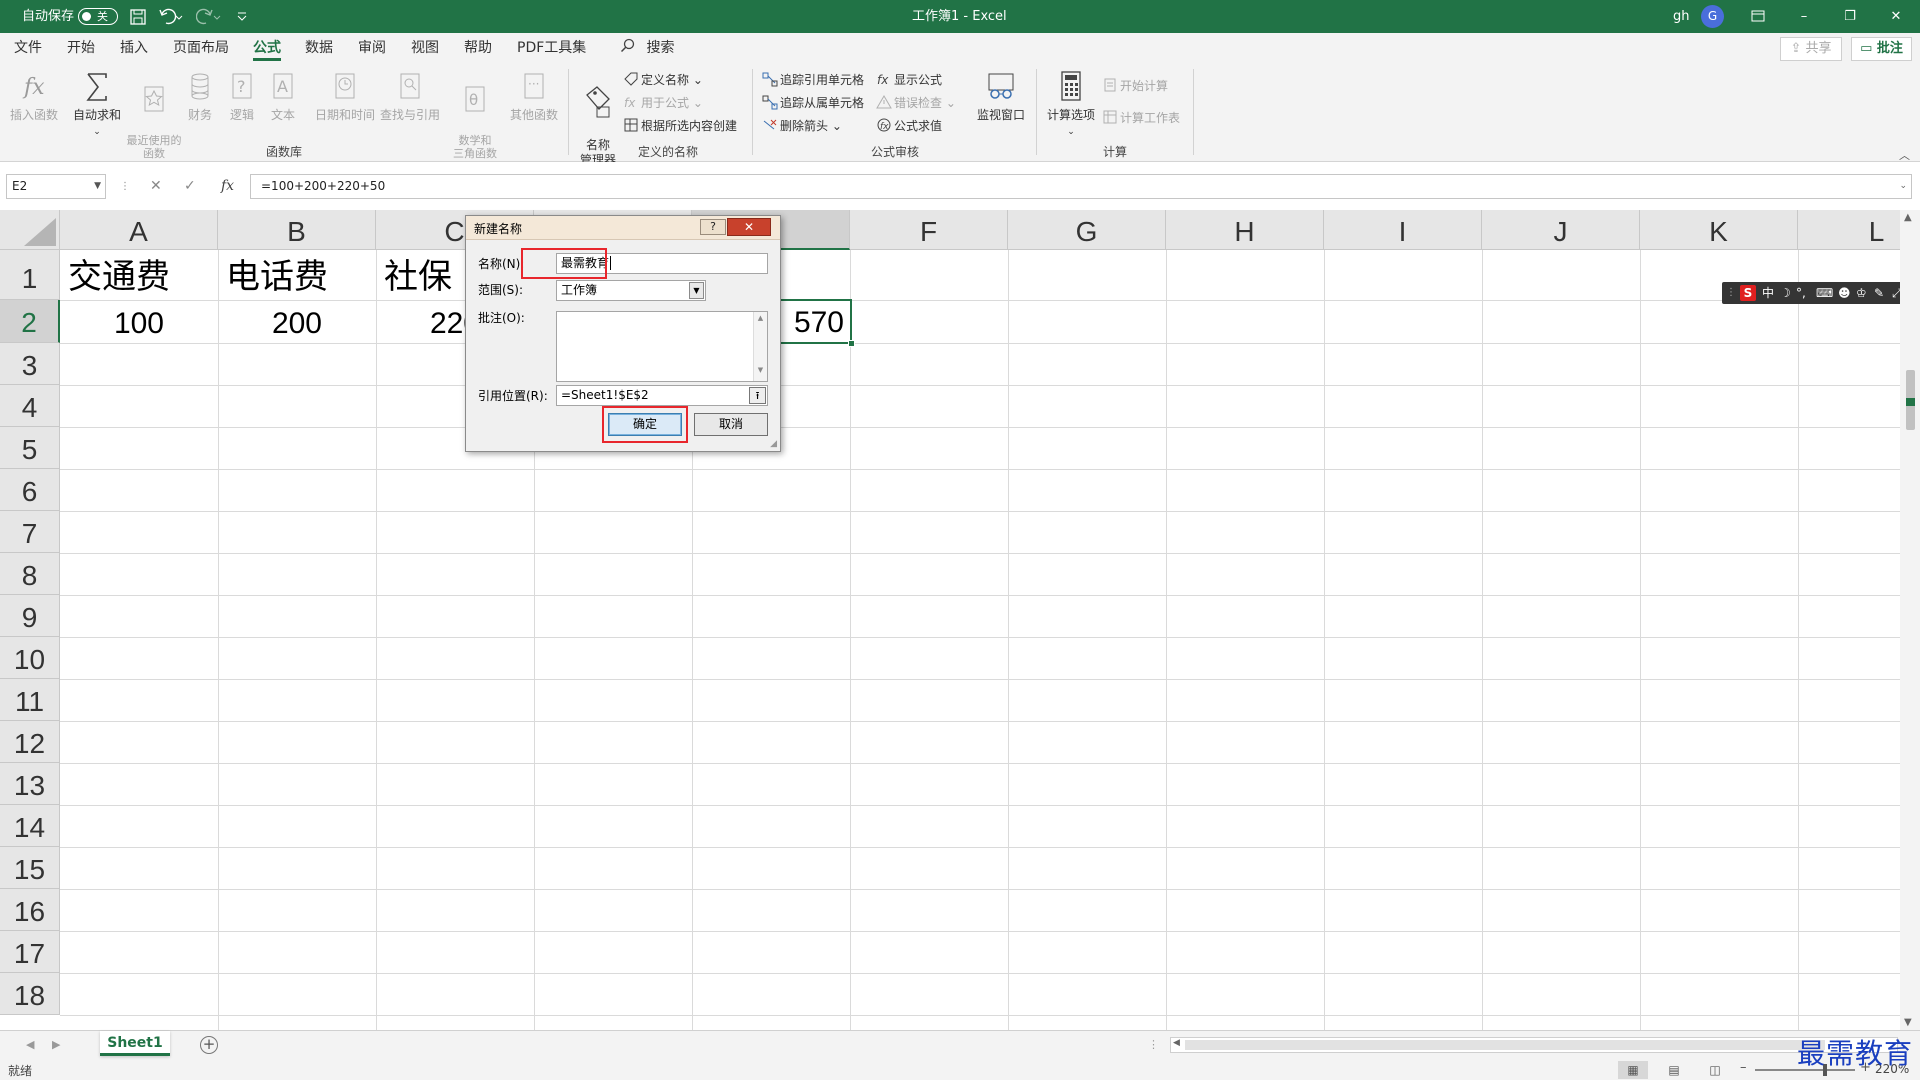 This screenshot has height=1080, width=1920. I want to click on row-header: 15, so click(30, 868).